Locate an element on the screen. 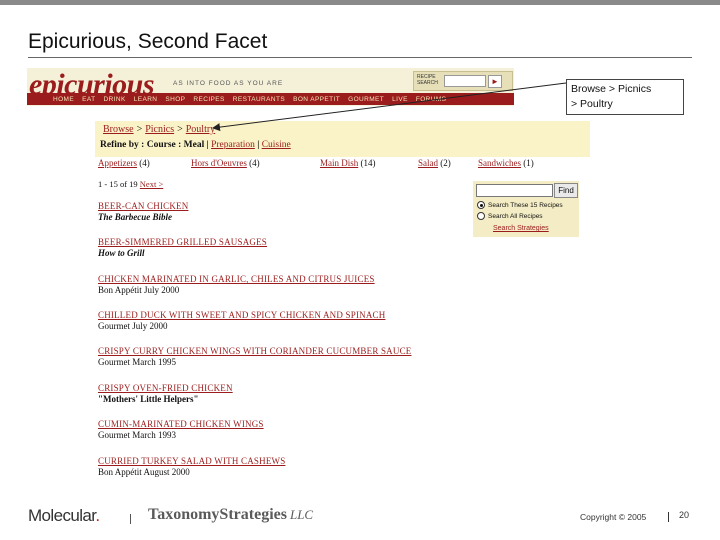  page-number-divider is located at coordinates (668, 517).